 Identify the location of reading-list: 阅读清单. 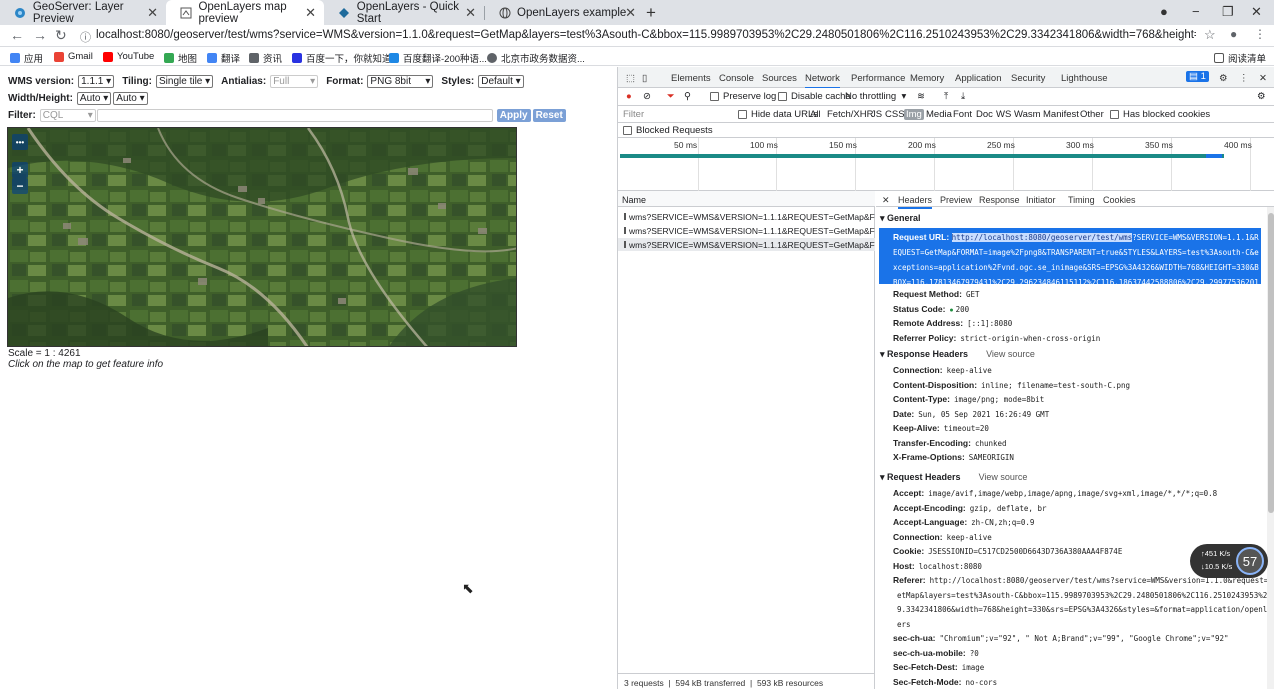
(1240, 58).